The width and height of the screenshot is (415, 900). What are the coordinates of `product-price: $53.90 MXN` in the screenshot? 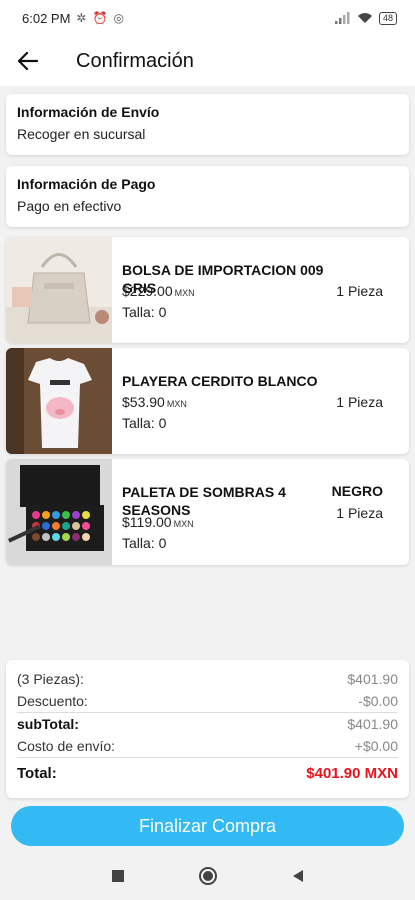 It's located at (154, 402).